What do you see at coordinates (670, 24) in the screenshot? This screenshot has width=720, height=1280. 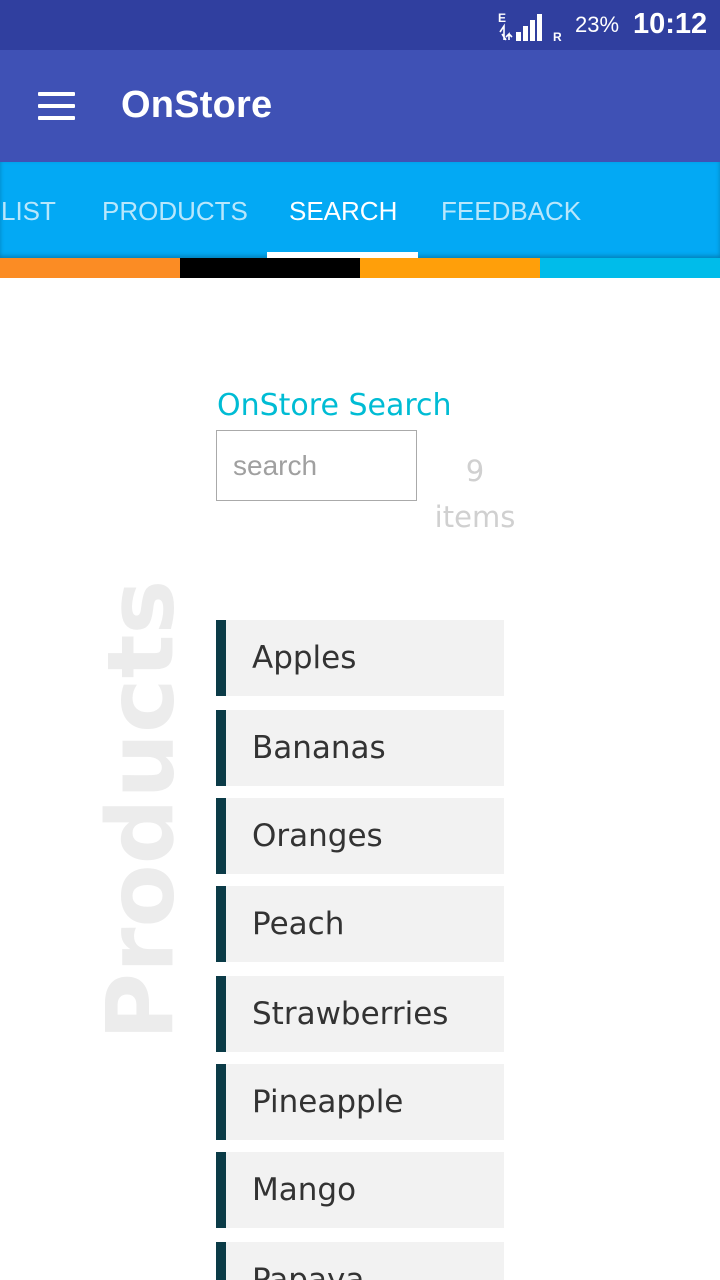 I see `clock: 10:12` at bounding box center [670, 24].